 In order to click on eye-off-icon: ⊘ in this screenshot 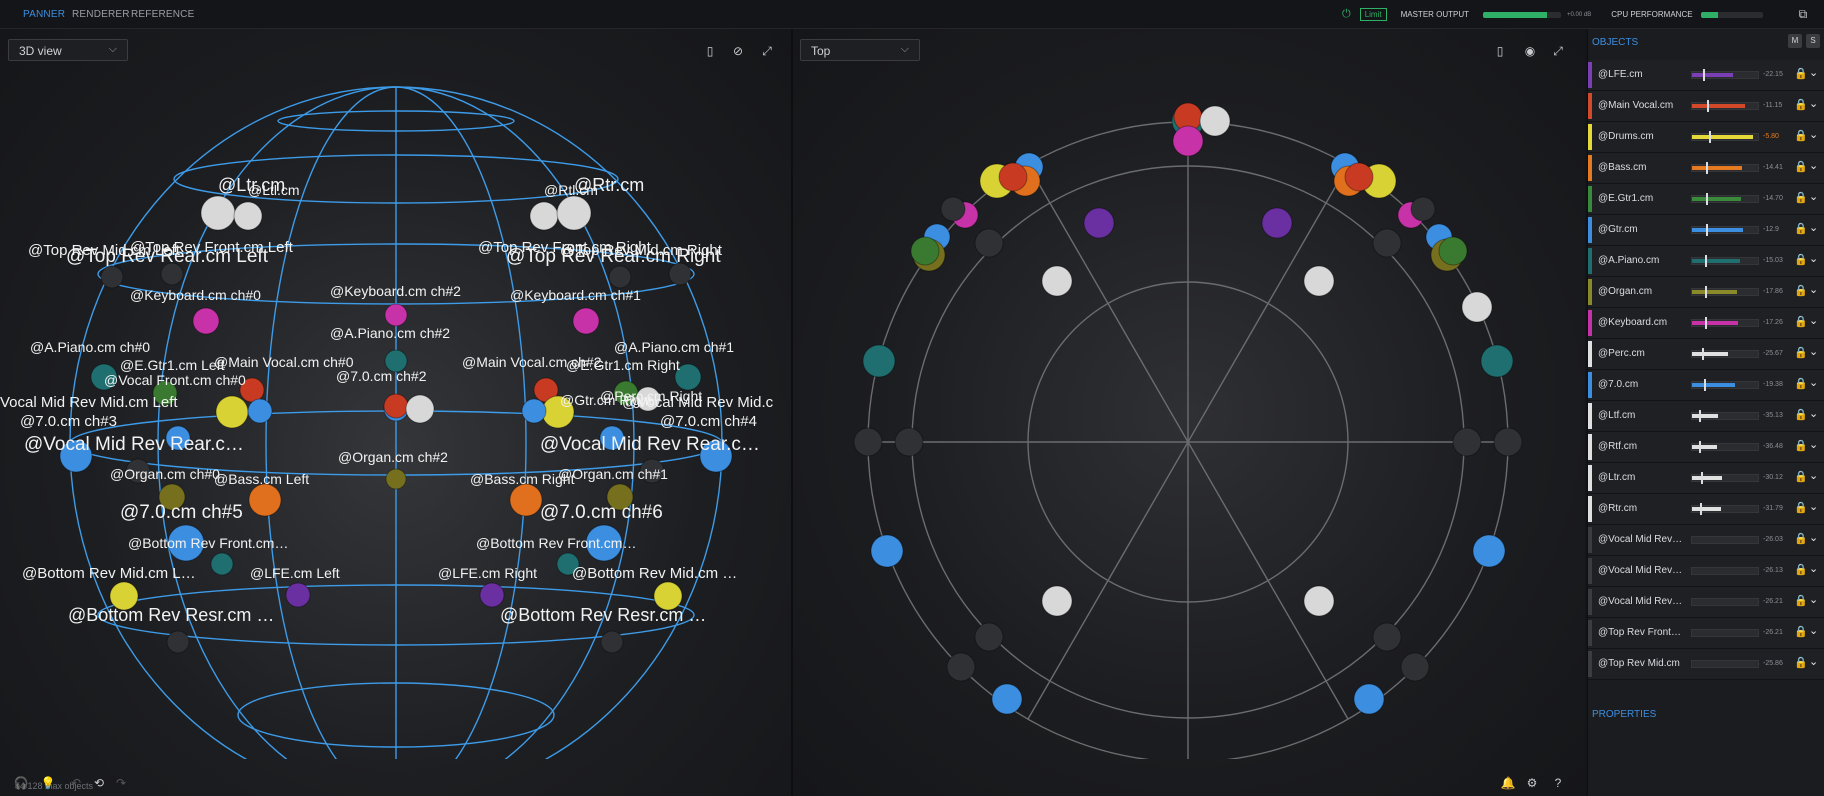, I will do `click(738, 51)`.